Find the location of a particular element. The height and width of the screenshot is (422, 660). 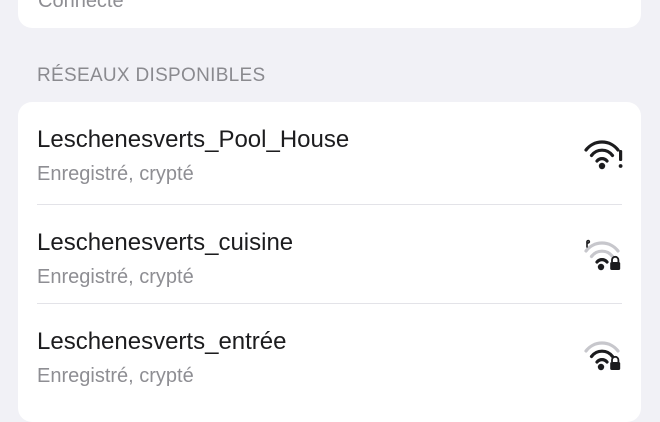

network-name: Leschenesverts_entrée is located at coordinates (162, 341).